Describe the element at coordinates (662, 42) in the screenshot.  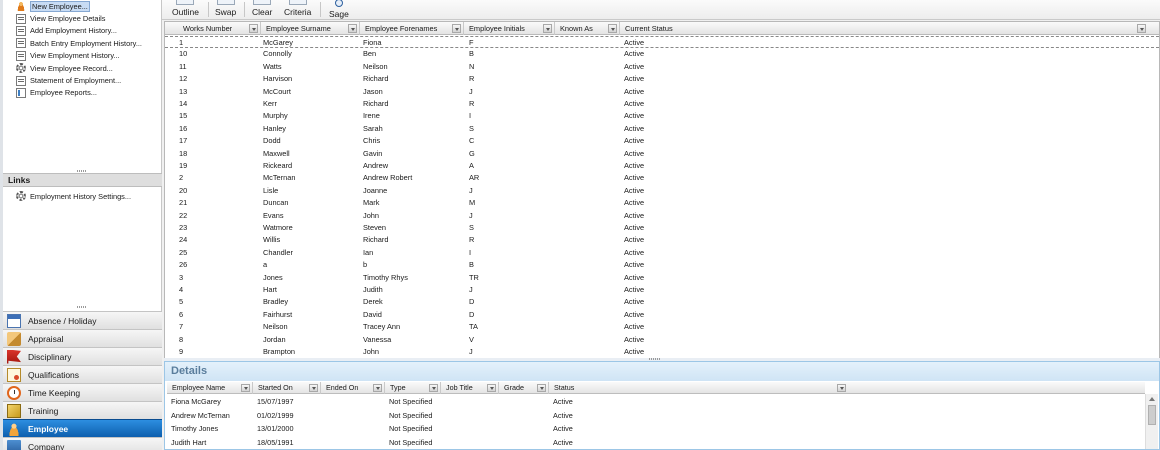
I see `table-row: 1 McGarey Fiona F Active` at that location.